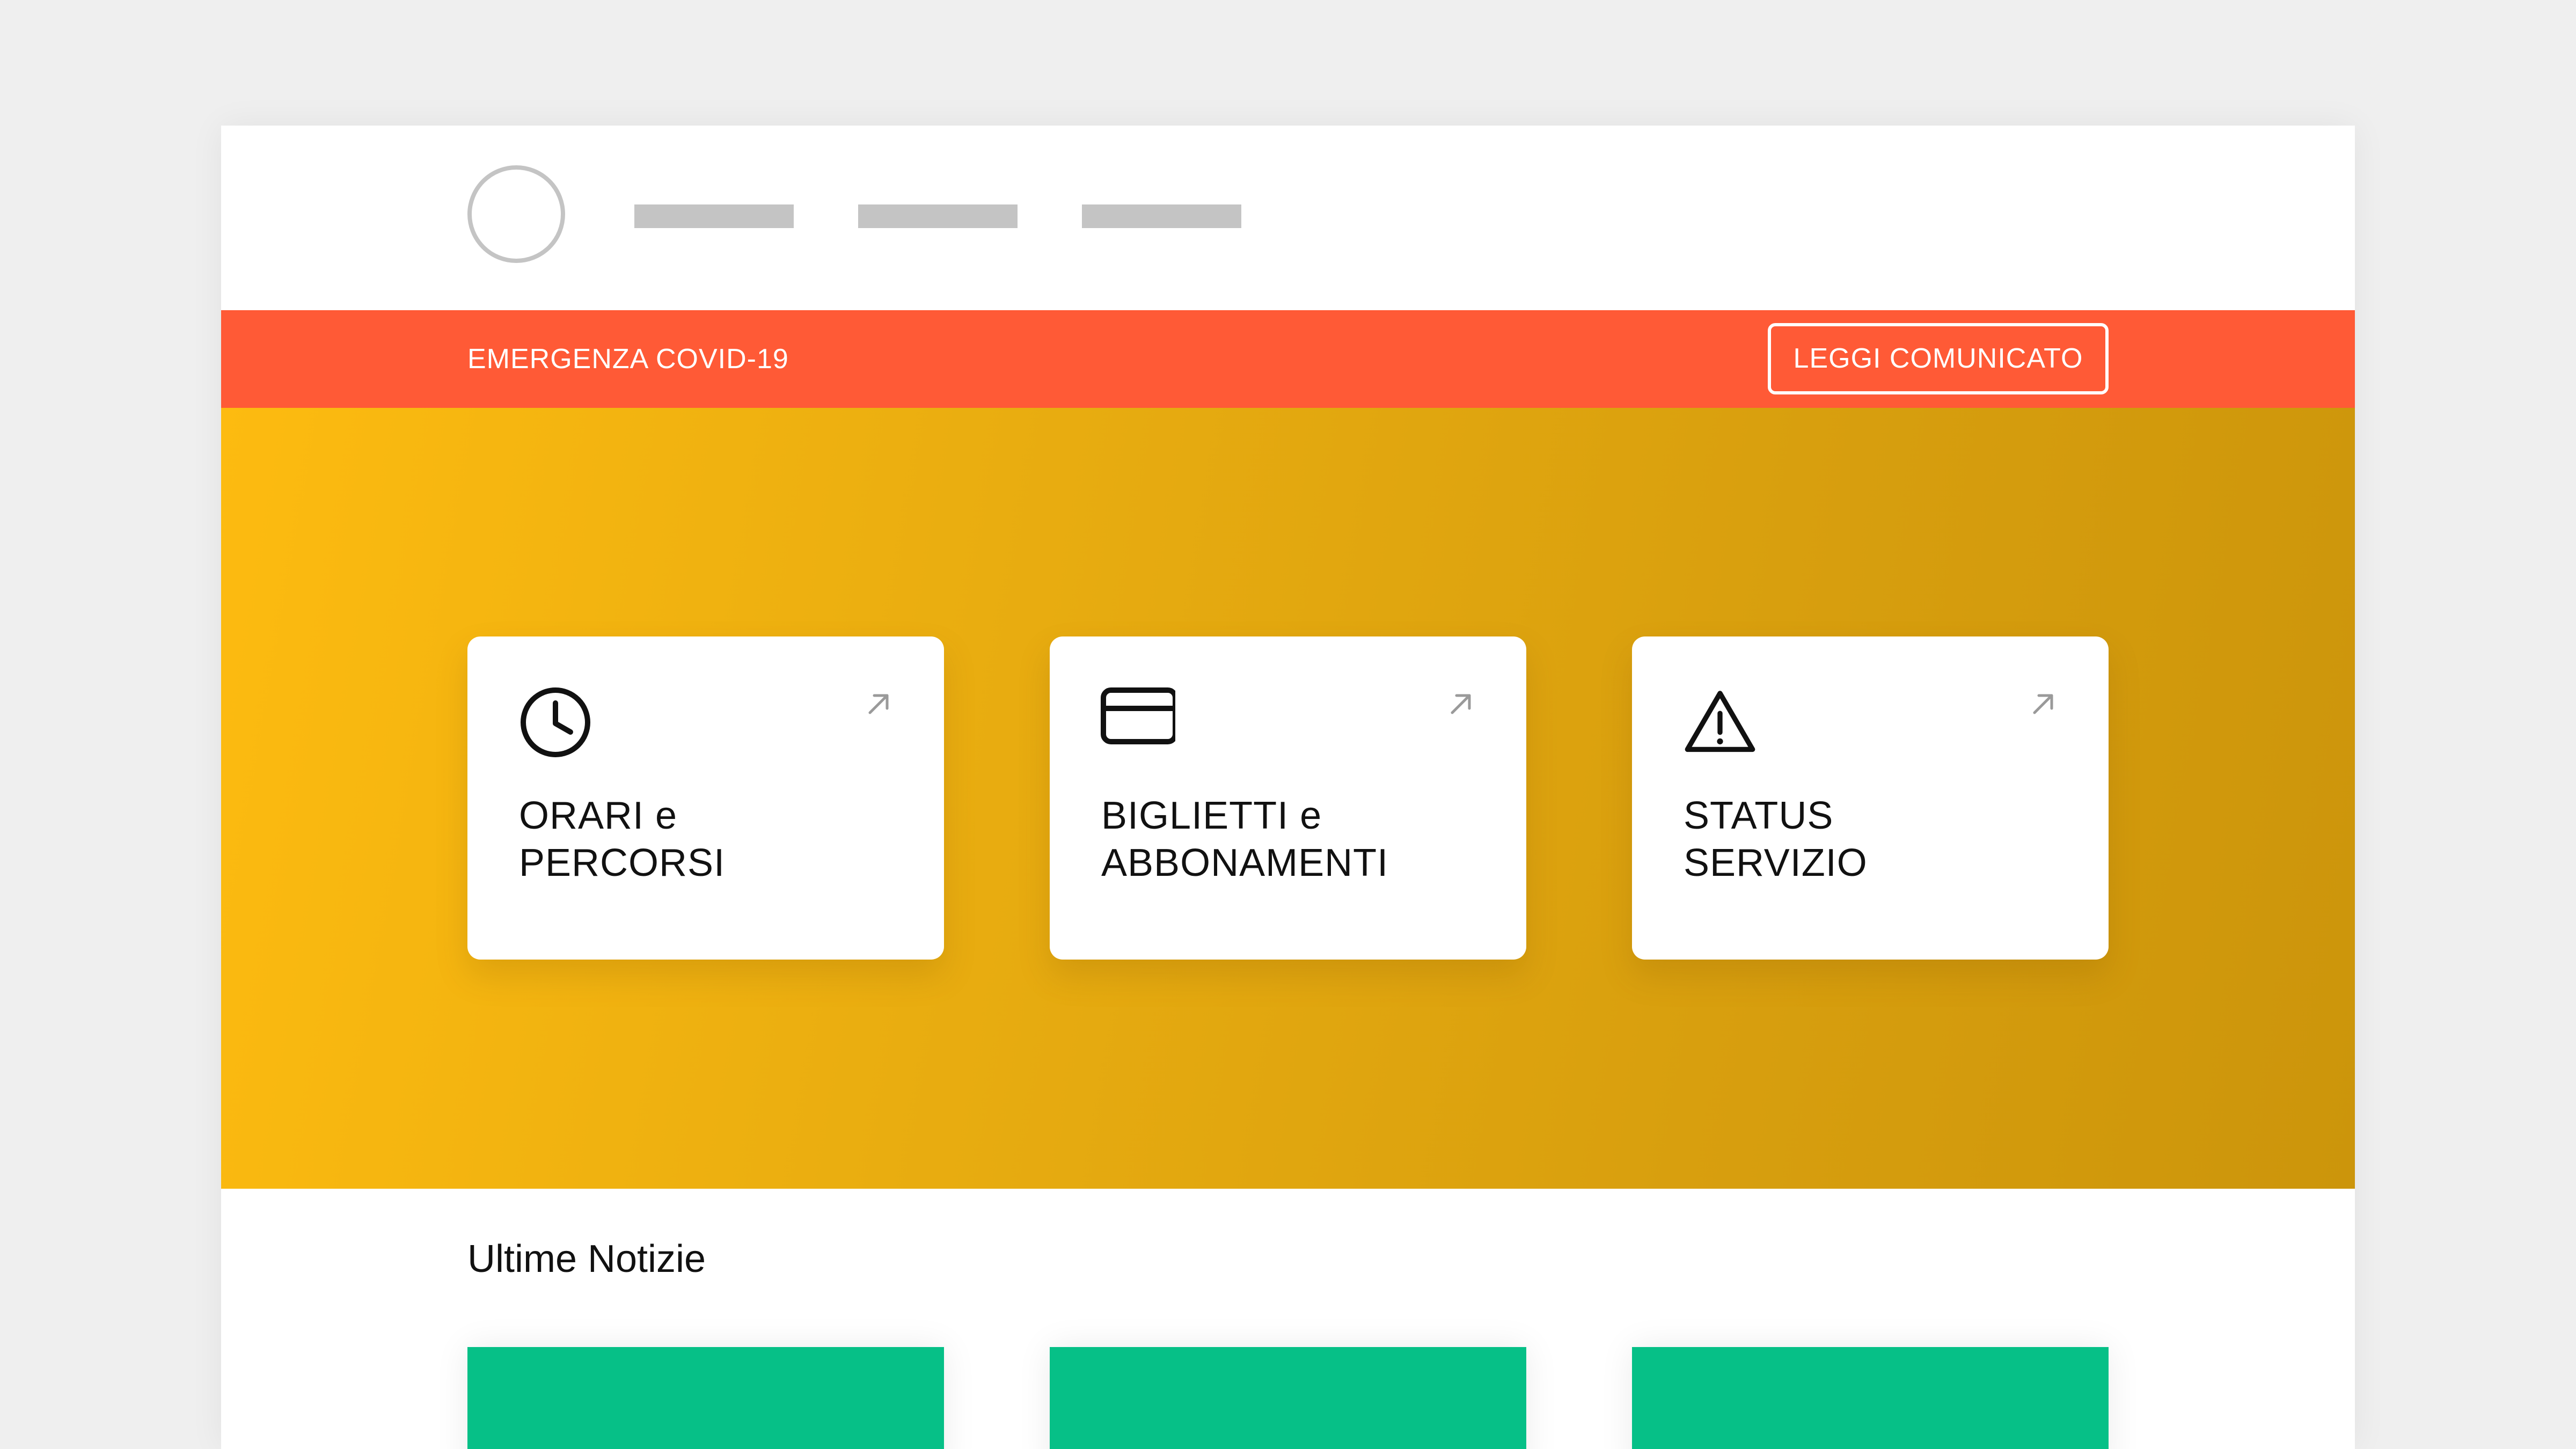 Image resolution: width=2576 pixels, height=1449 pixels. I want to click on card-title-line-2: PERCORSI, so click(622, 862).